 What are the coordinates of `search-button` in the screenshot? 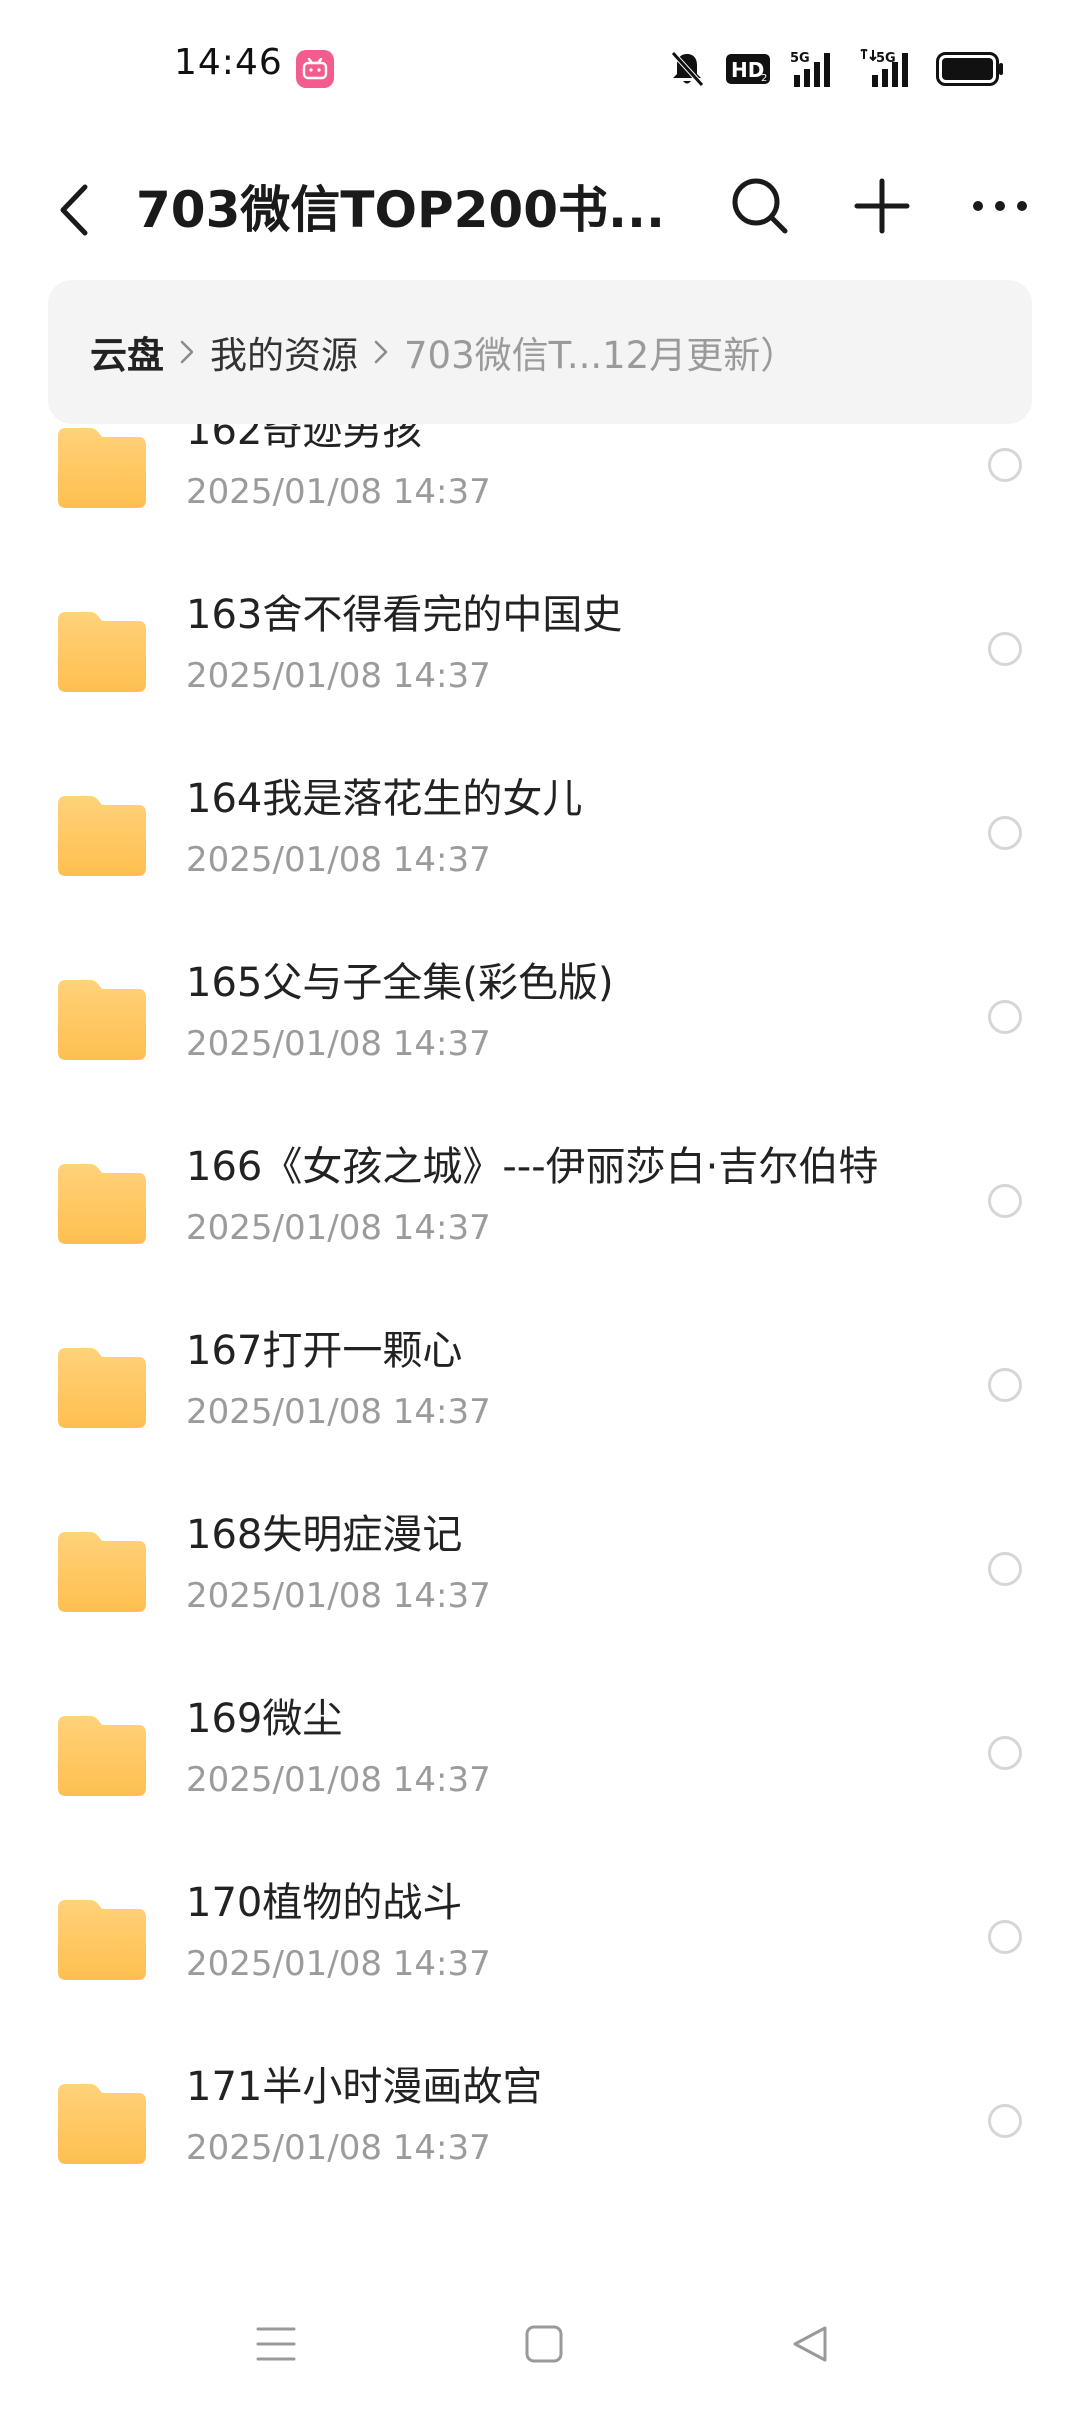 It's located at (760, 206).